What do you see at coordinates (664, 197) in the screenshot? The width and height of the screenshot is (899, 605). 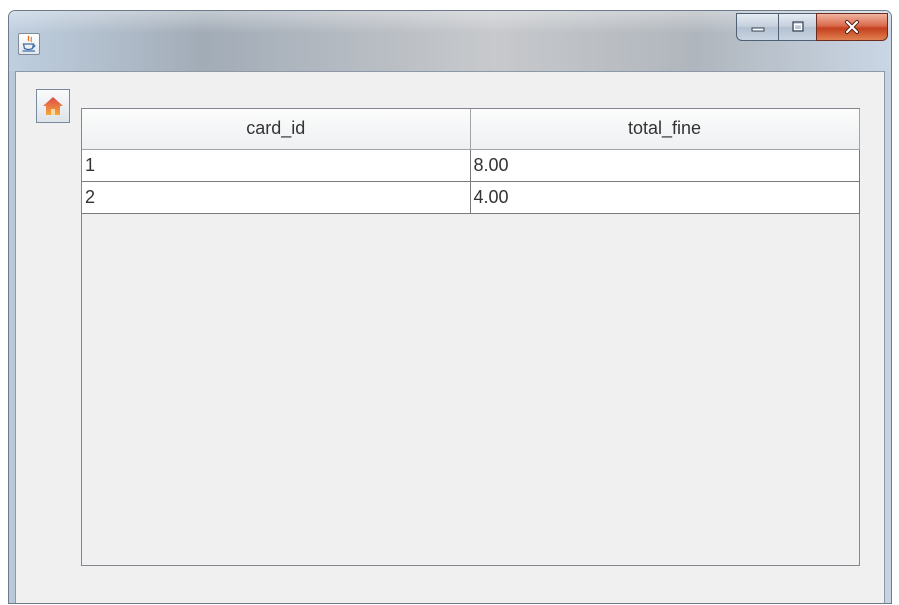 I see `table-cell-total-fine: 4.00` at bounding box center [664, 197].